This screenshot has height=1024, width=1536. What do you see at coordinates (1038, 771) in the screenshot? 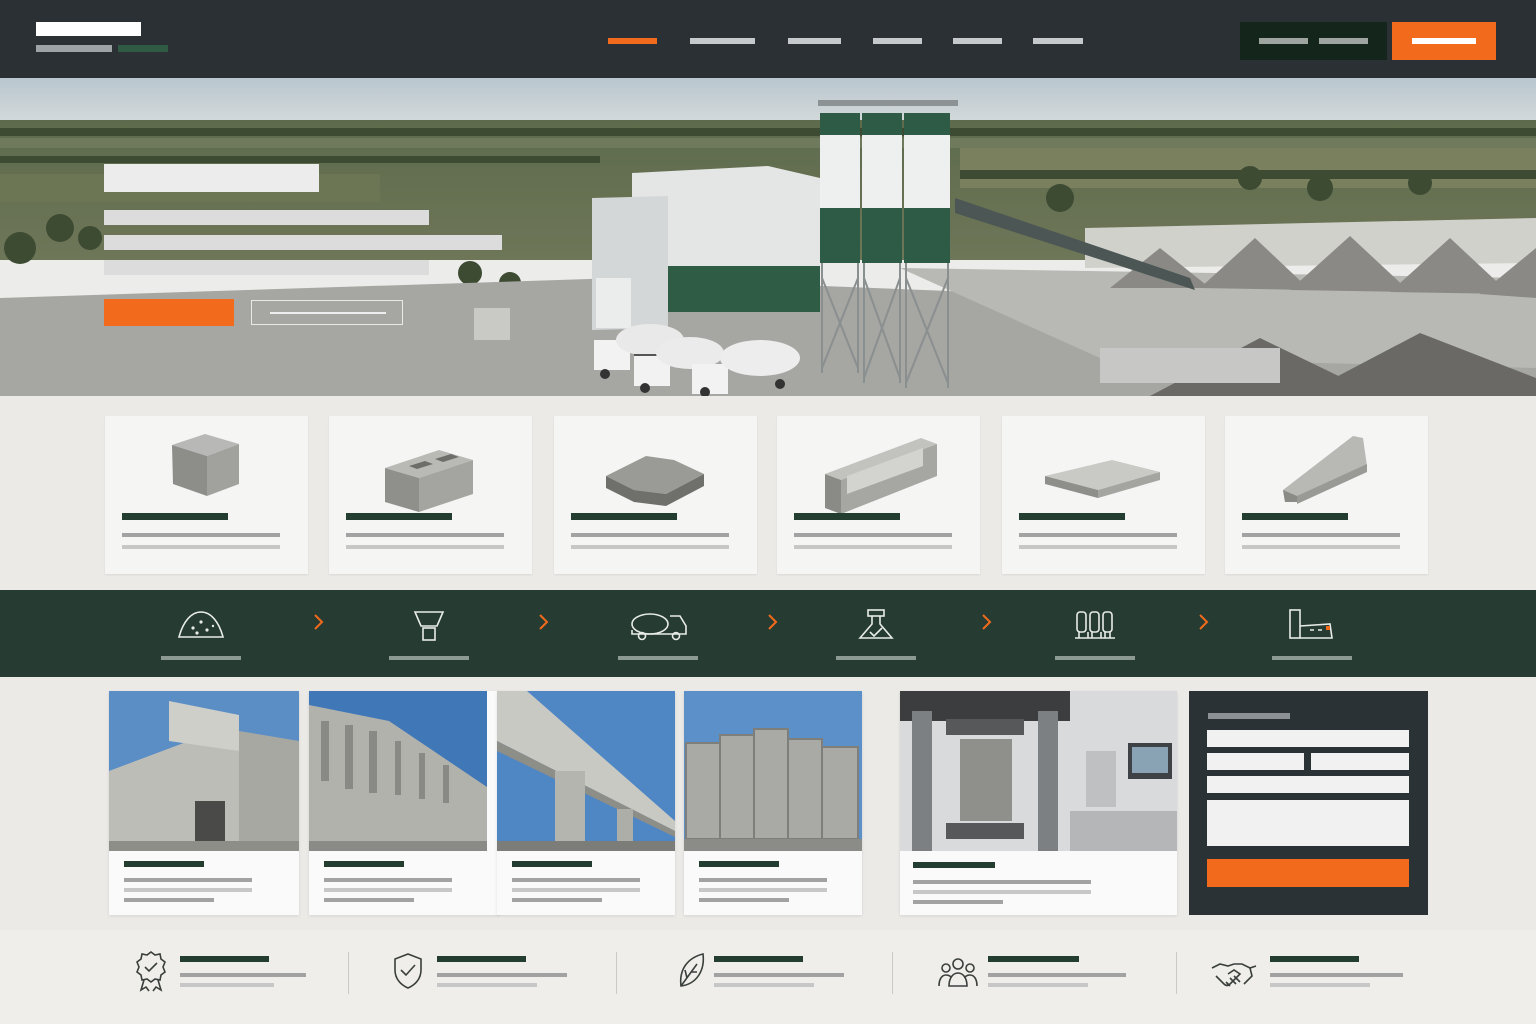
I see `compression-test-photo` at bounding box center [1038, 771].